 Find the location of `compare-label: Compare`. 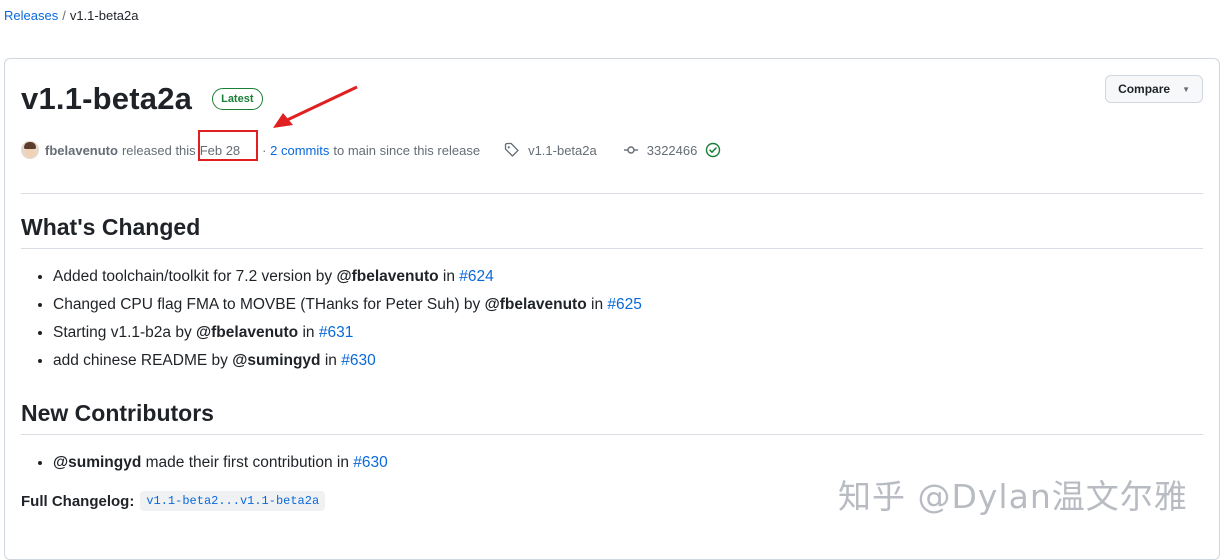

compare-label: Compare is located at coordinates (1144, 89).